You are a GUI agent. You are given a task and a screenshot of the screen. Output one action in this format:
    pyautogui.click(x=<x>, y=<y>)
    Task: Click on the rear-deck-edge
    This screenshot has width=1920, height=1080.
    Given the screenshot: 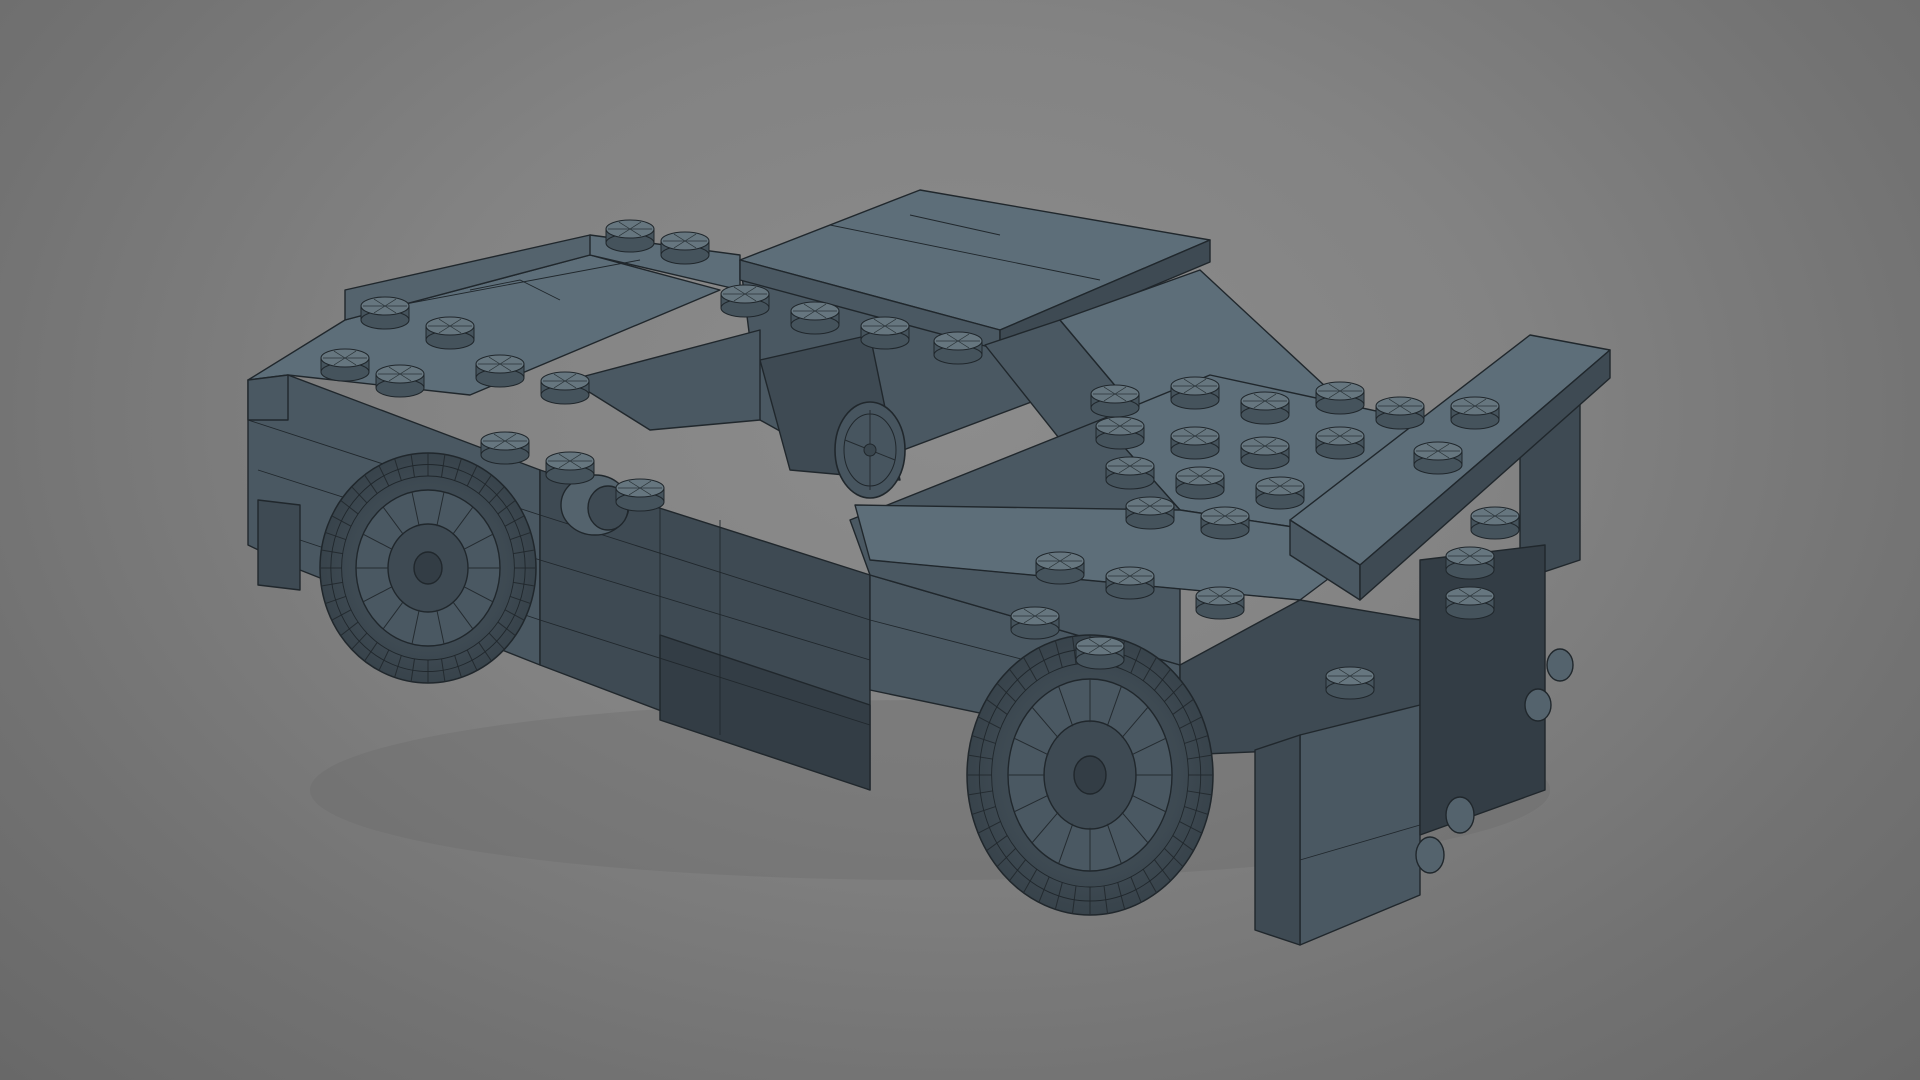 What is the action you would take?
    pyautogui.click(x=268, y=397)
    